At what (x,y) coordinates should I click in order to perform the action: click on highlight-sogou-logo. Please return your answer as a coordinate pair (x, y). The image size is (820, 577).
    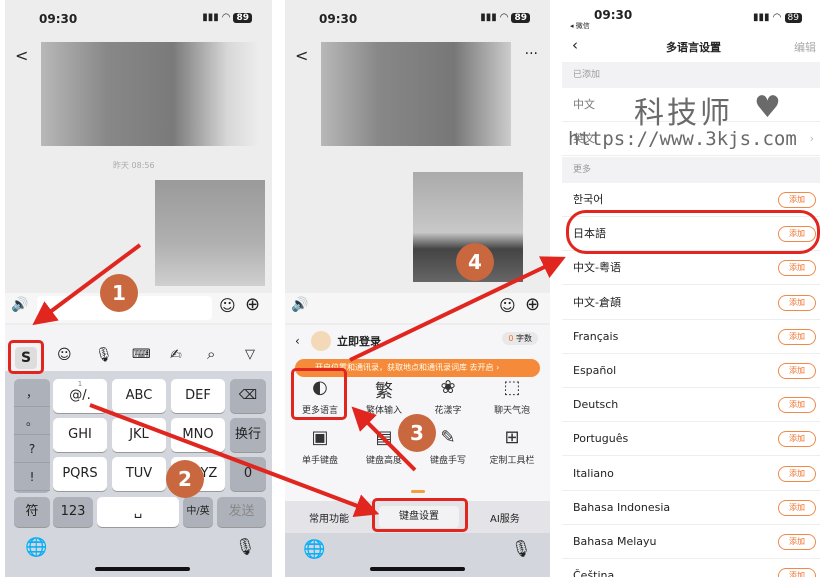
    Looking at the image, I should click on (26, 357).